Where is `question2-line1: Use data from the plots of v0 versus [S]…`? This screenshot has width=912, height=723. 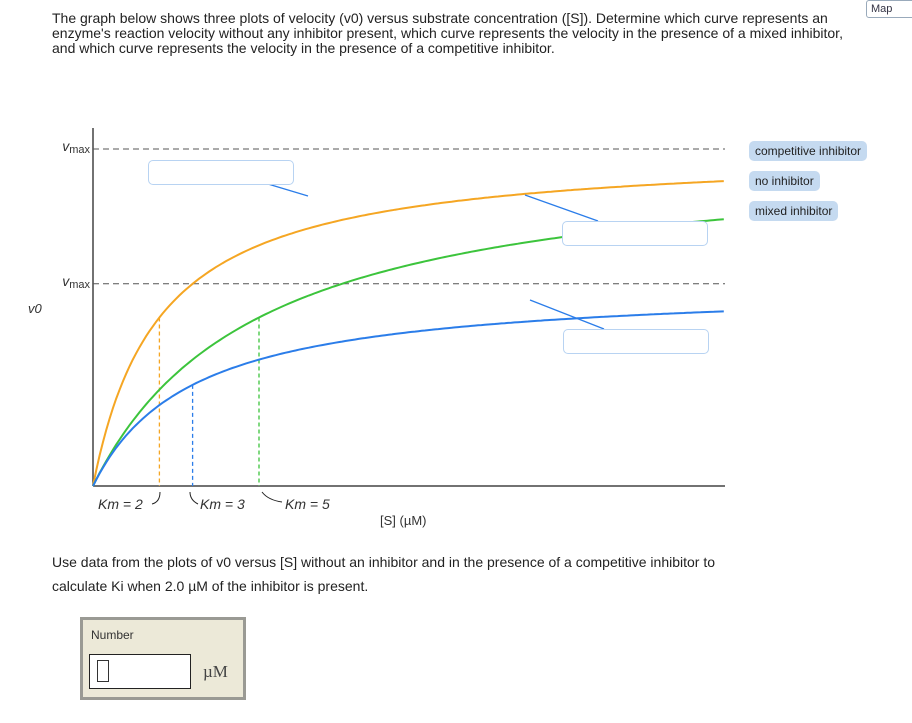
question2-line1: Use data from the plots of v0 versus [S]… is located at coordinates (384, 562).